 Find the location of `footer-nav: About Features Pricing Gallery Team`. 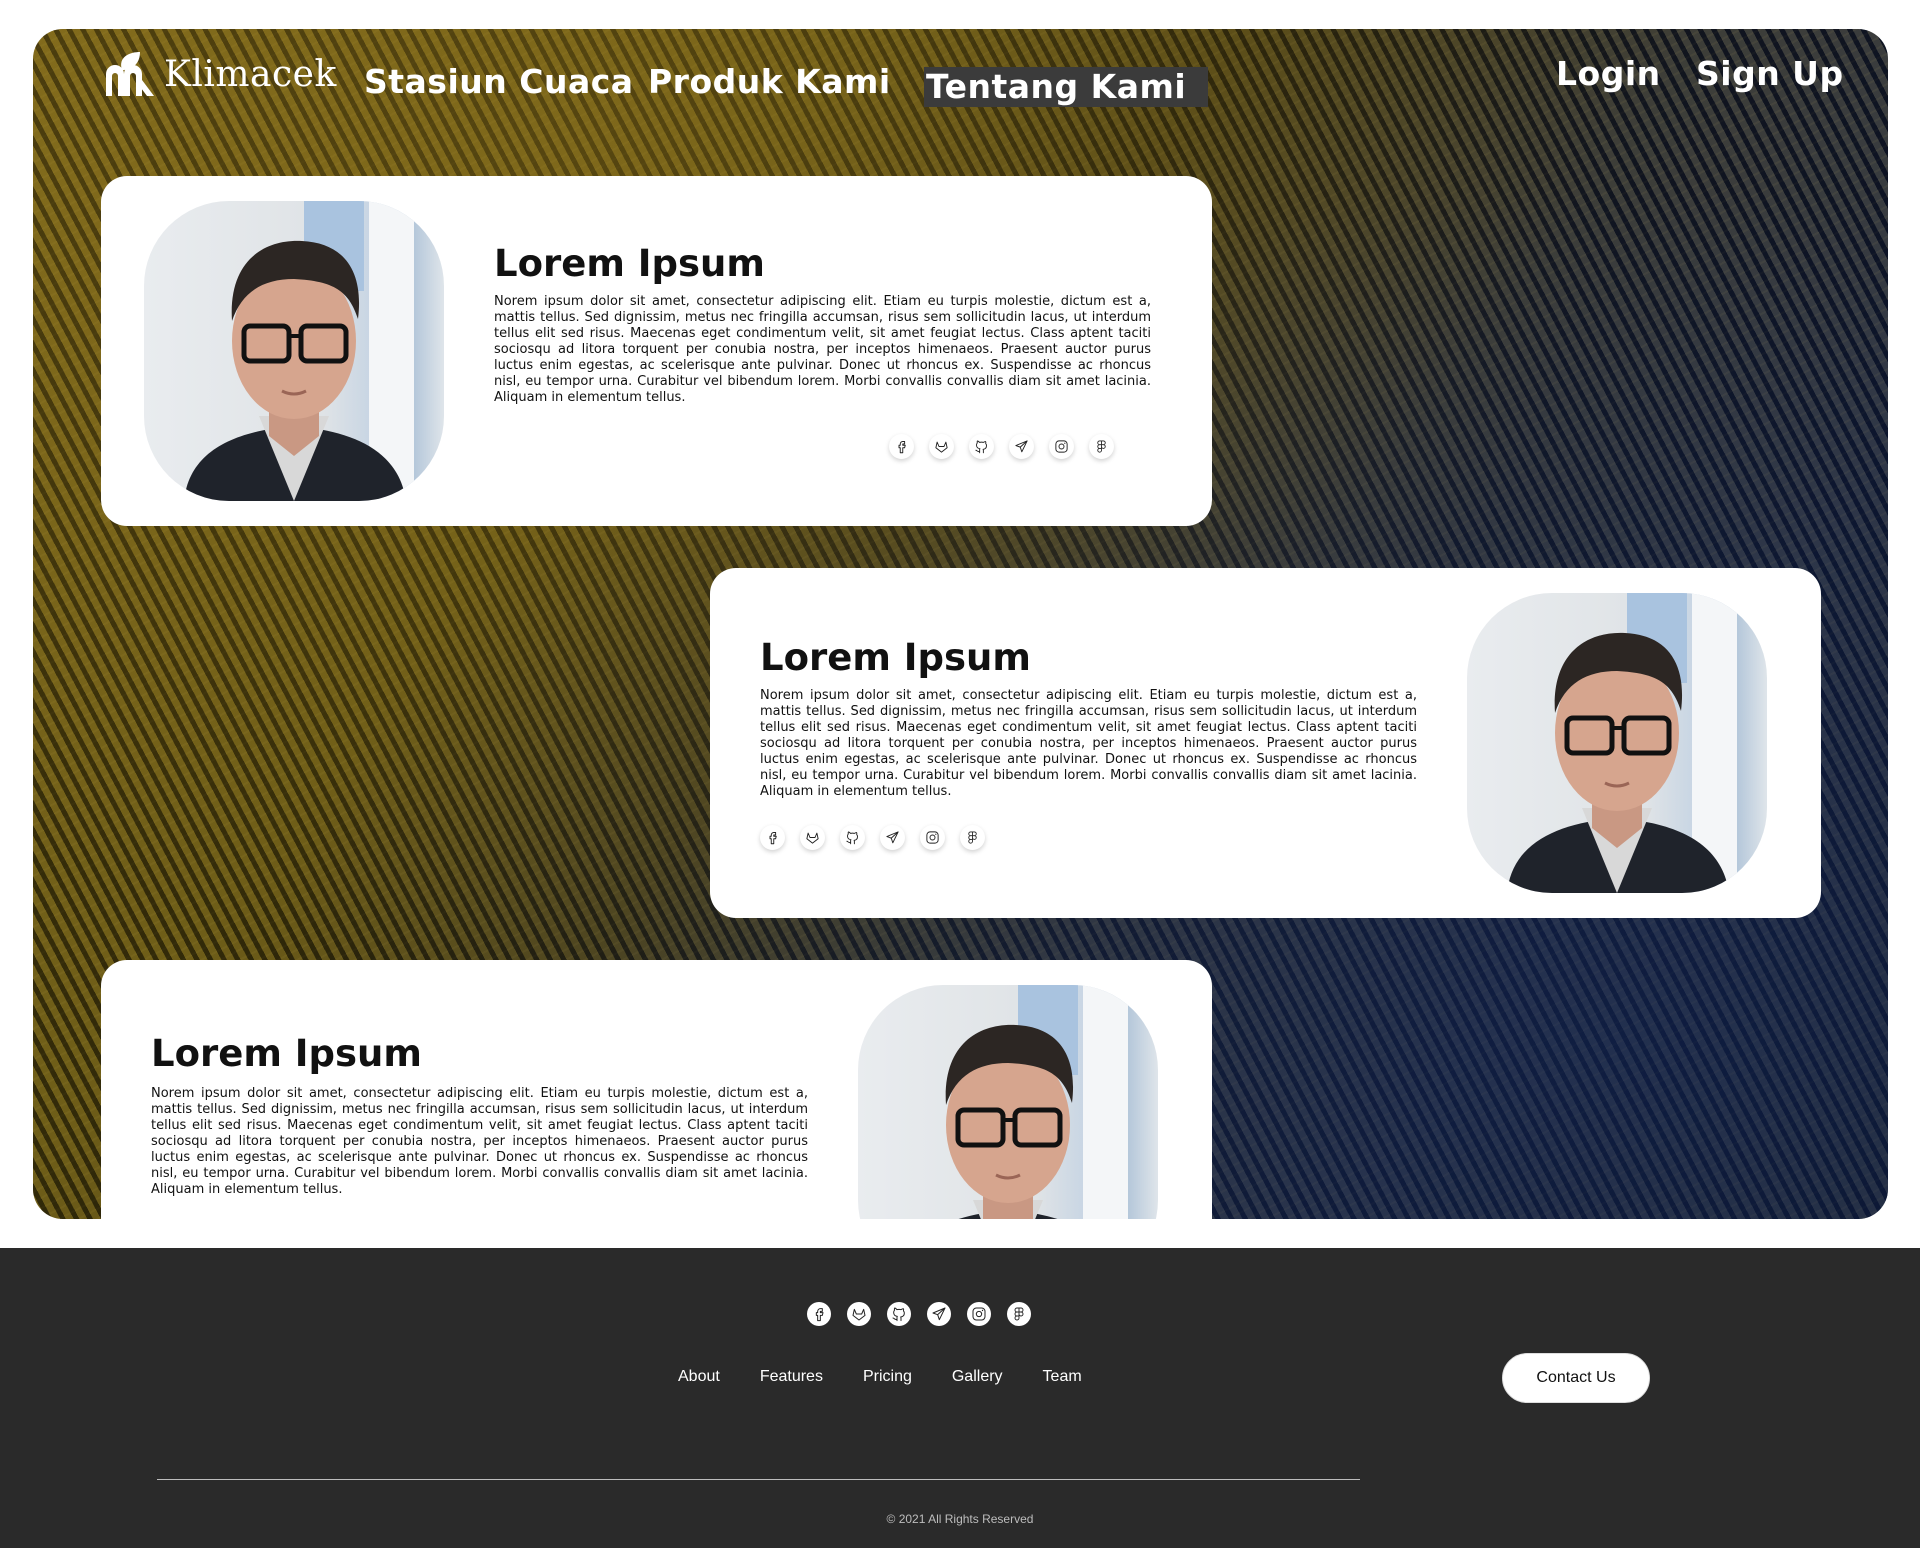

footer-nav: About Features Pricing Gallery Team is located at coordinates (880, 1377).